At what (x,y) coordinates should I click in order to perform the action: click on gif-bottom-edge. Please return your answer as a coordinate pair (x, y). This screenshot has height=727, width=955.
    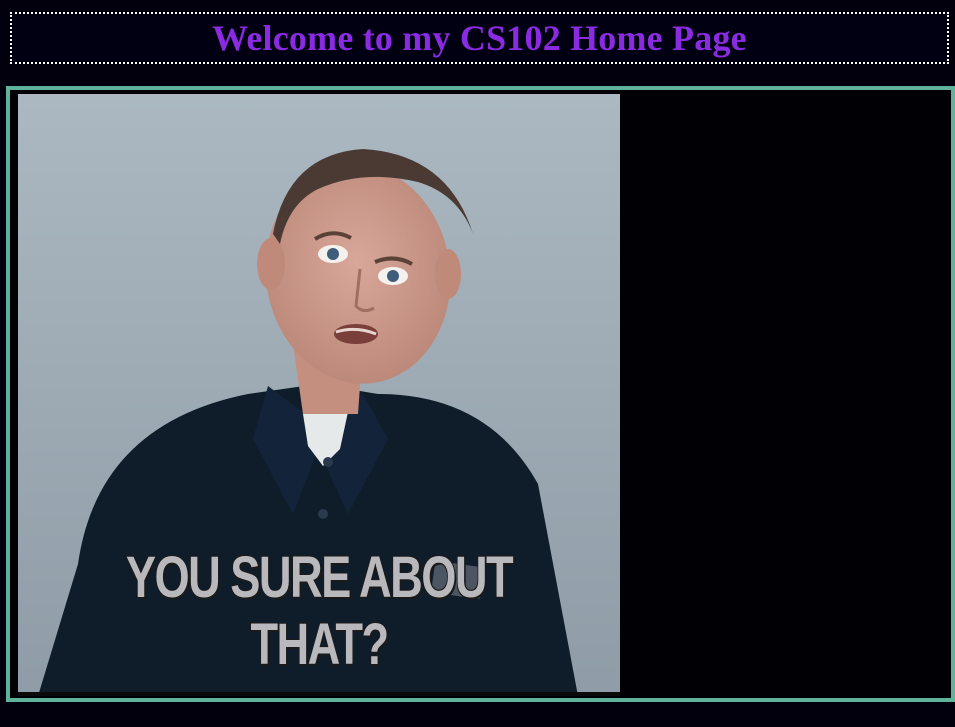
    Looking at the image, I should click on (319, 694).